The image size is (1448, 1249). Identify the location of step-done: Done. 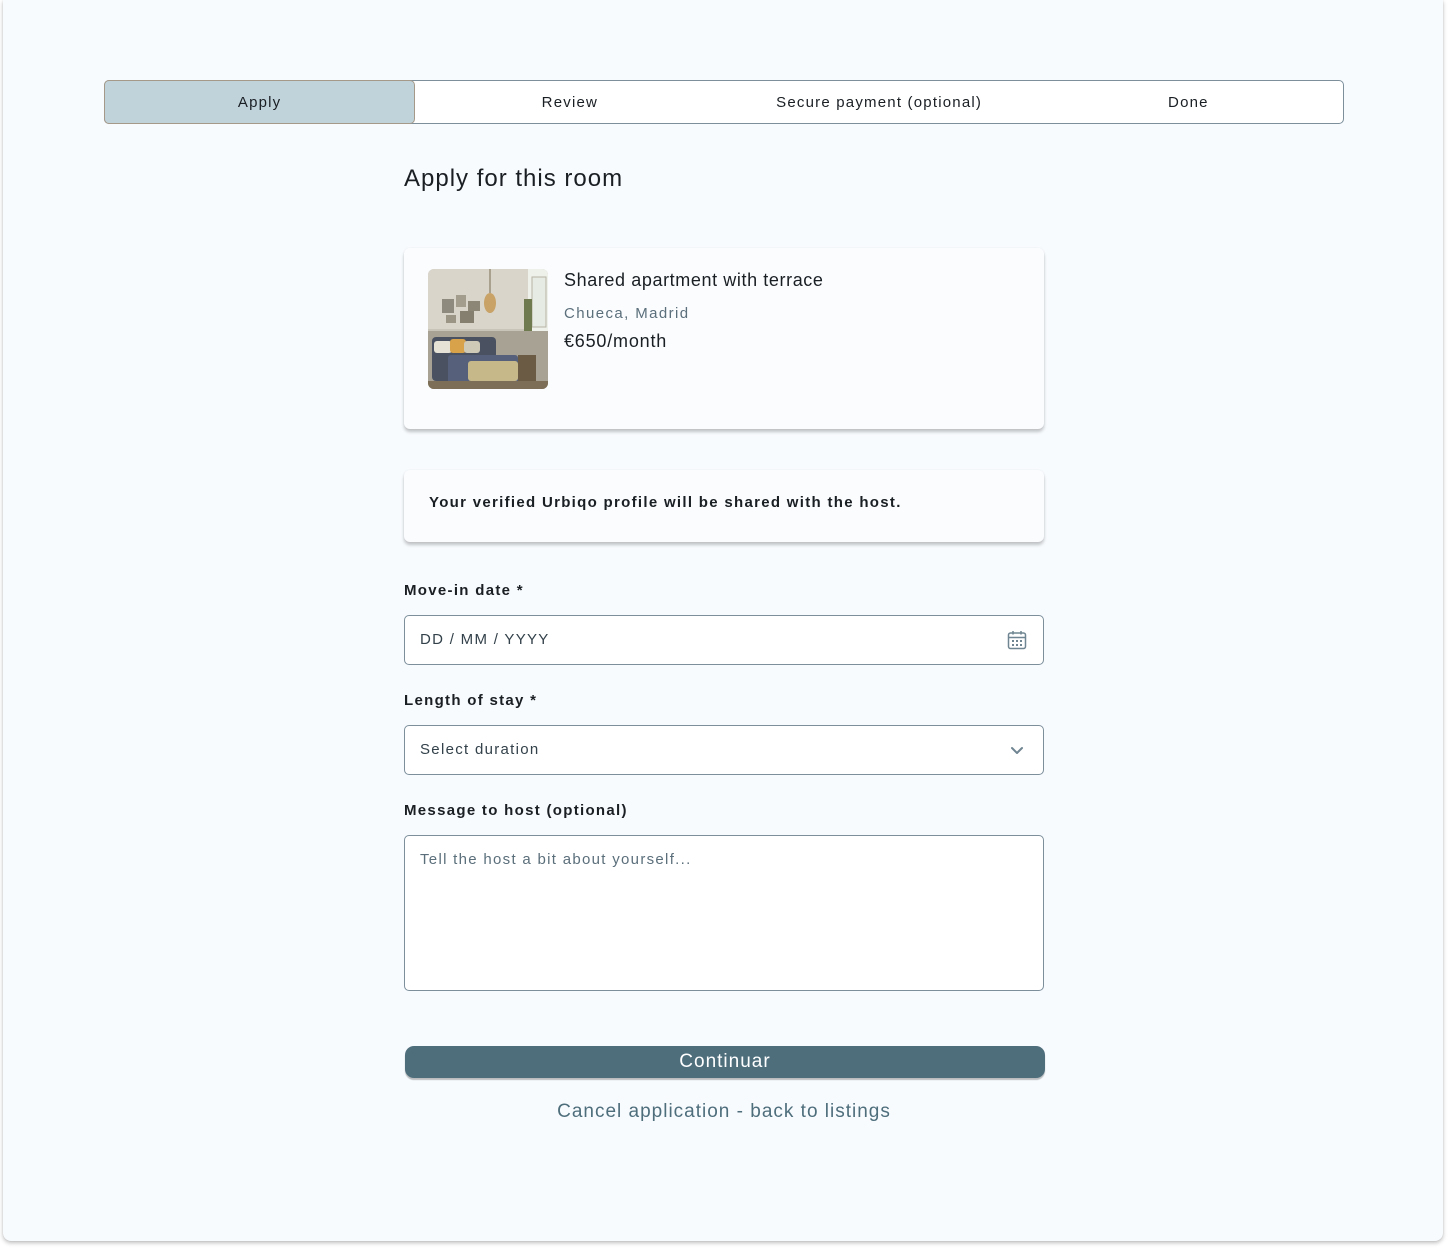
(1188, 102).